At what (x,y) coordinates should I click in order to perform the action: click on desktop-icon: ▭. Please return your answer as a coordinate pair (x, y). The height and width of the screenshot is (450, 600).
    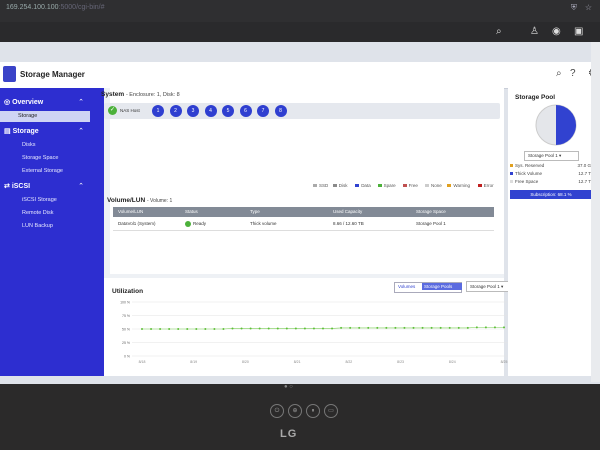
    Looking at the image, I should click on (331, 411).